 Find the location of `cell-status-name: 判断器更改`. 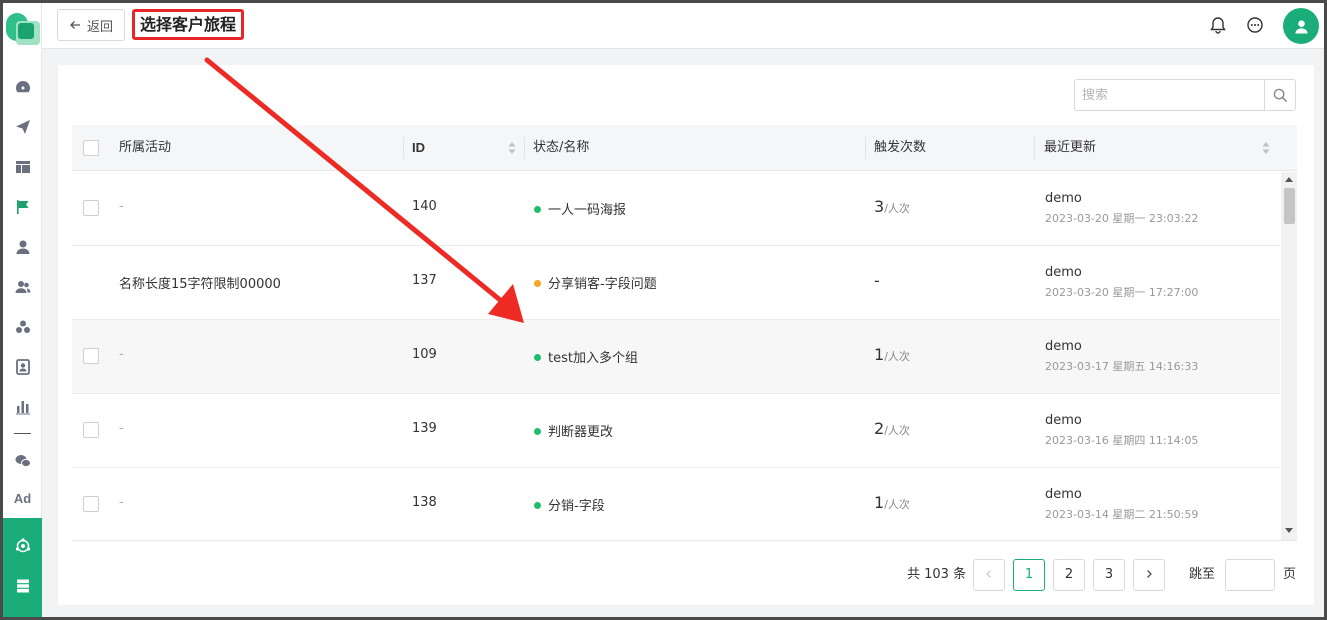

cell-status-name: 判断器更改 is located at coordinates (573, 430).